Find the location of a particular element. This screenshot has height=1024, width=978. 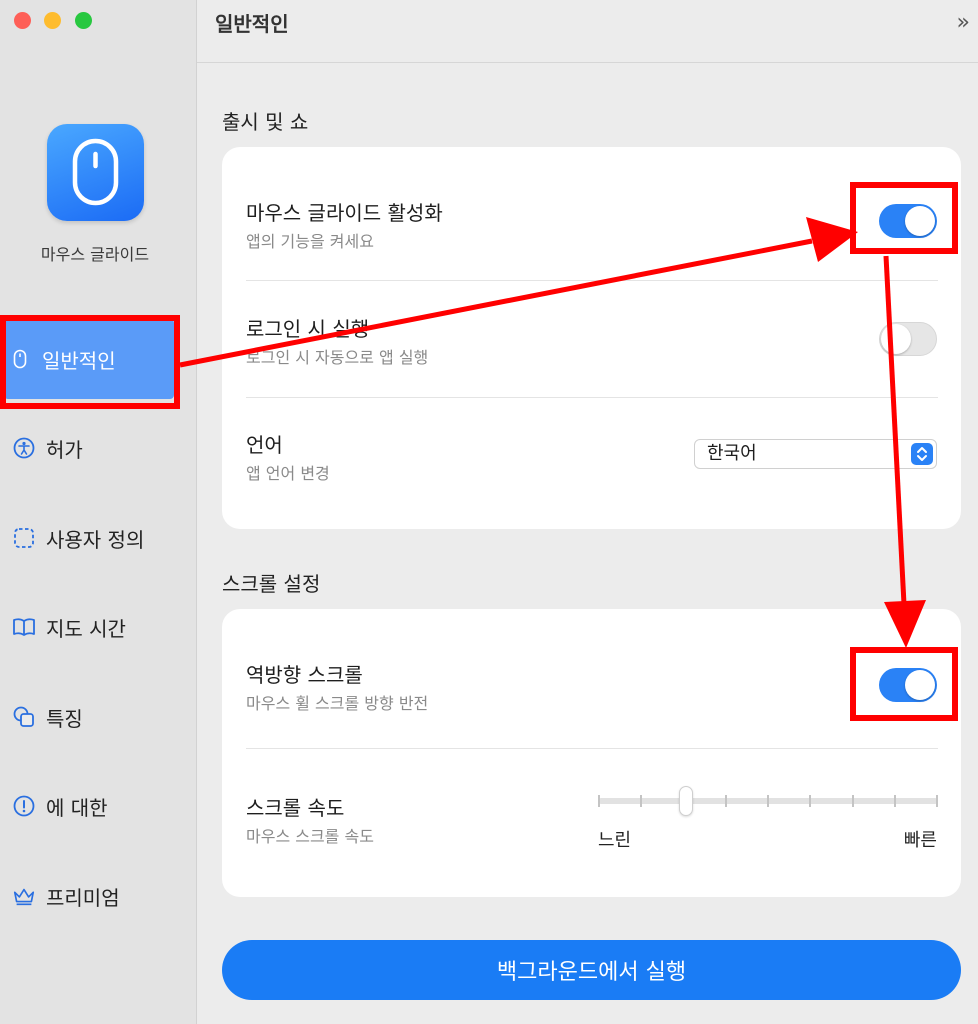

app-icon is located at coordinates (95, 172).